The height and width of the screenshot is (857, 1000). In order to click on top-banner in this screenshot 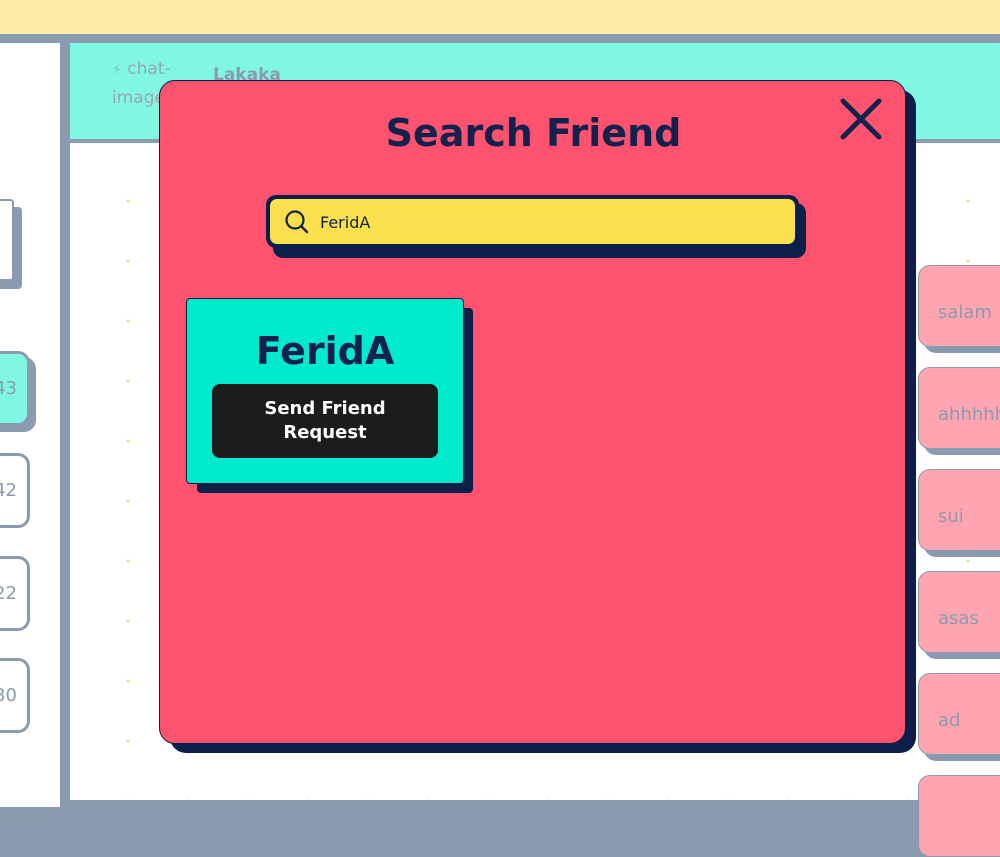, I will do `click(500, 17)`.